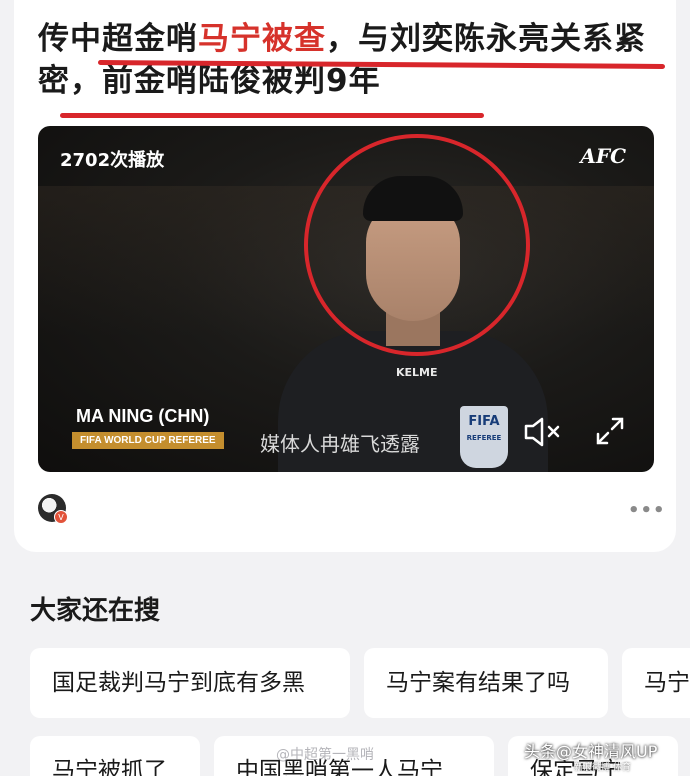 This screenshot has height=776, width=690. What do you see at coordinates (591, 751) in the screenshot?
I see `watermark-right: 头条@女神清风UP` at bounding box center [591, 751].